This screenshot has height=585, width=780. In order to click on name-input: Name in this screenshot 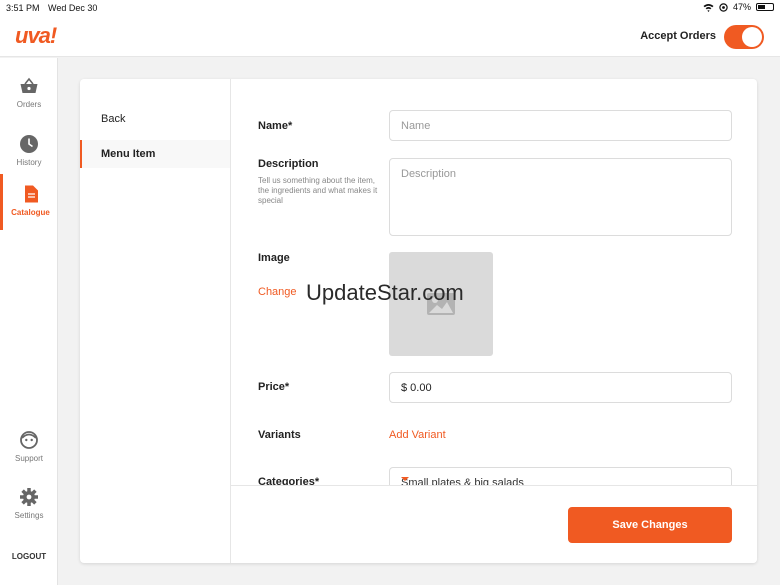, I will do `click(560, 125)`.